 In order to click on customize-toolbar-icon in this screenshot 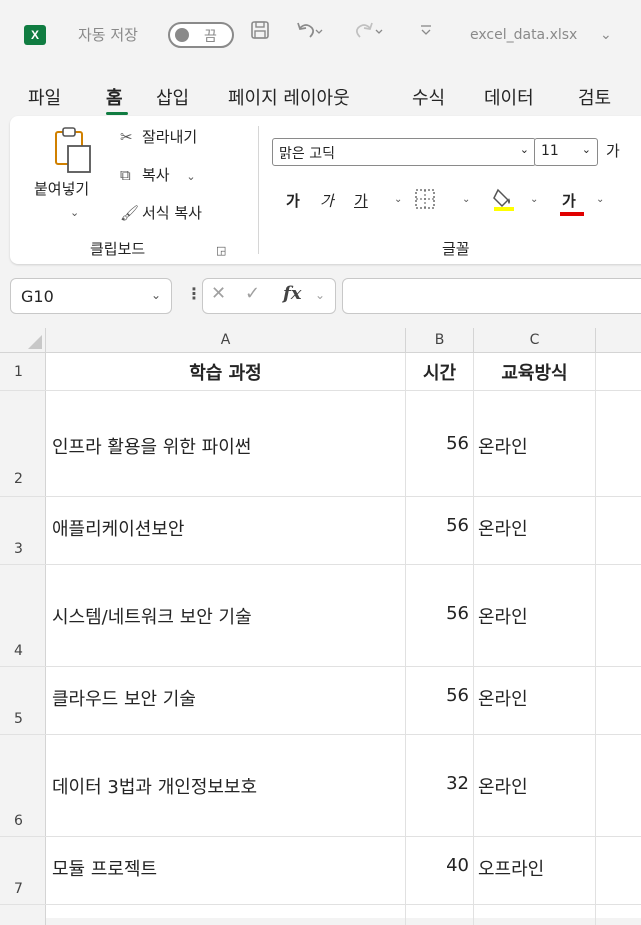, I will do `click(426, 32)`.